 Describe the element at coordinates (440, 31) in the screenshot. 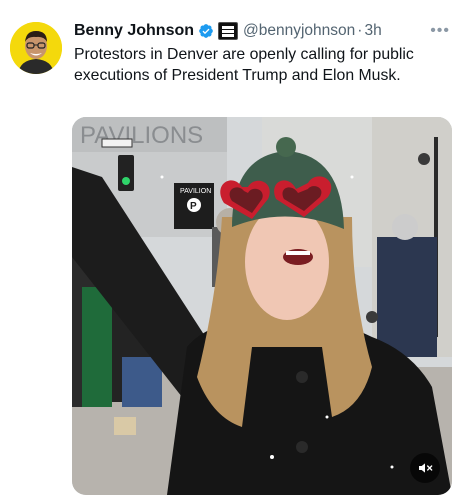

I see `more-options-icon: •••` at that location.